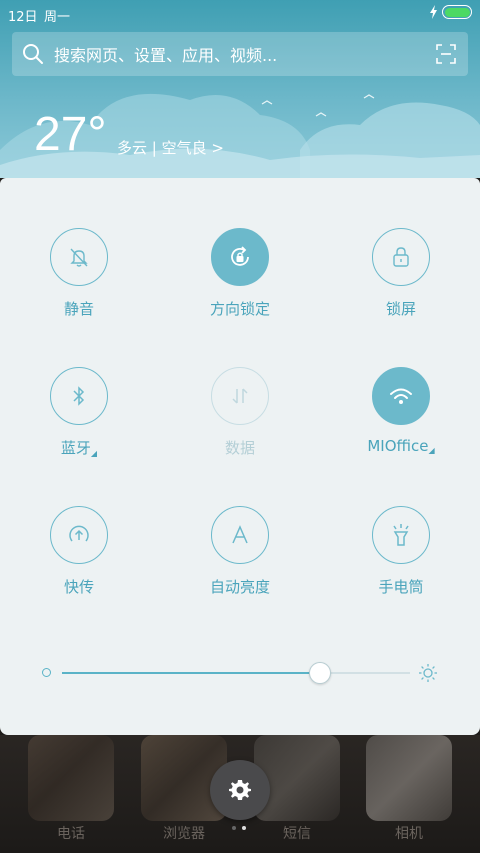 The width and height of the screenshot is (480, 853). I want to click on tile-mobile-data: 数据, so click(240, 422).